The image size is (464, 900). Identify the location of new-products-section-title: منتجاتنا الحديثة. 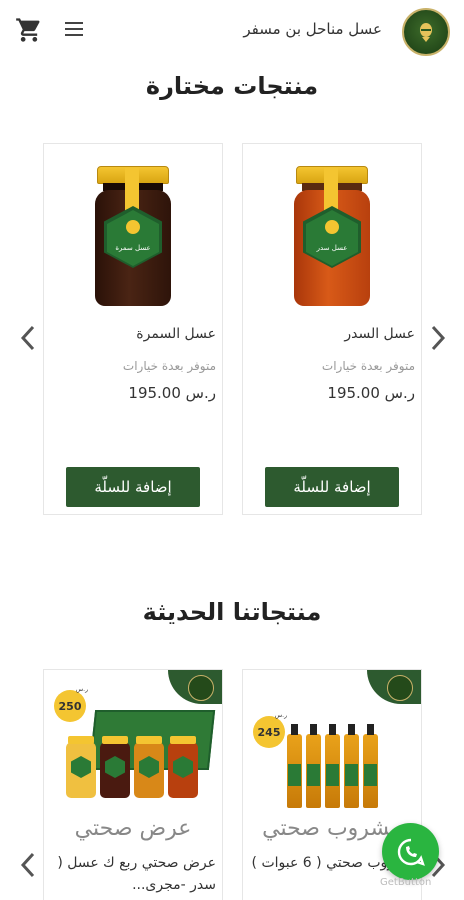
(232, 612).